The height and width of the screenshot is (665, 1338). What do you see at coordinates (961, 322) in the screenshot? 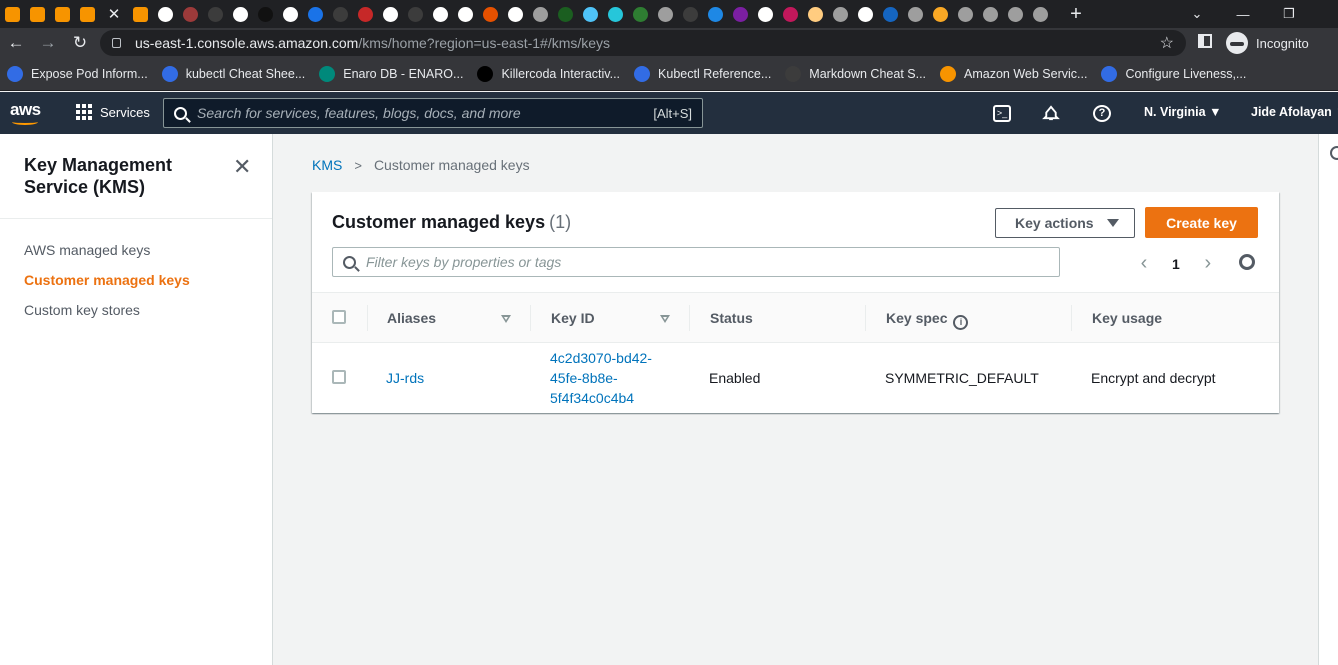
I see `info-icon: i` at bounding box center [961, 322].